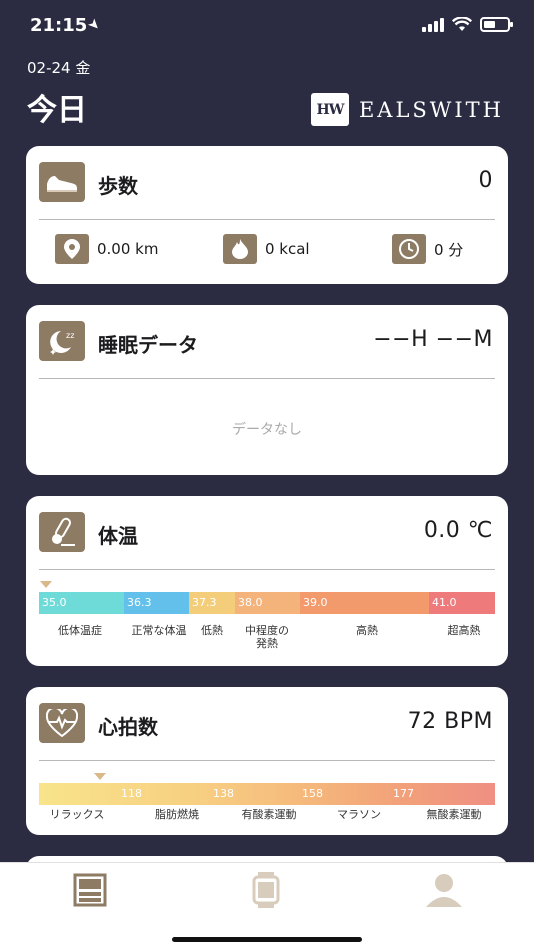  What do you see at coordinates (223, 793) in the screenshot?
I see `hr-tick: 138` at bounding box center [223, 793].